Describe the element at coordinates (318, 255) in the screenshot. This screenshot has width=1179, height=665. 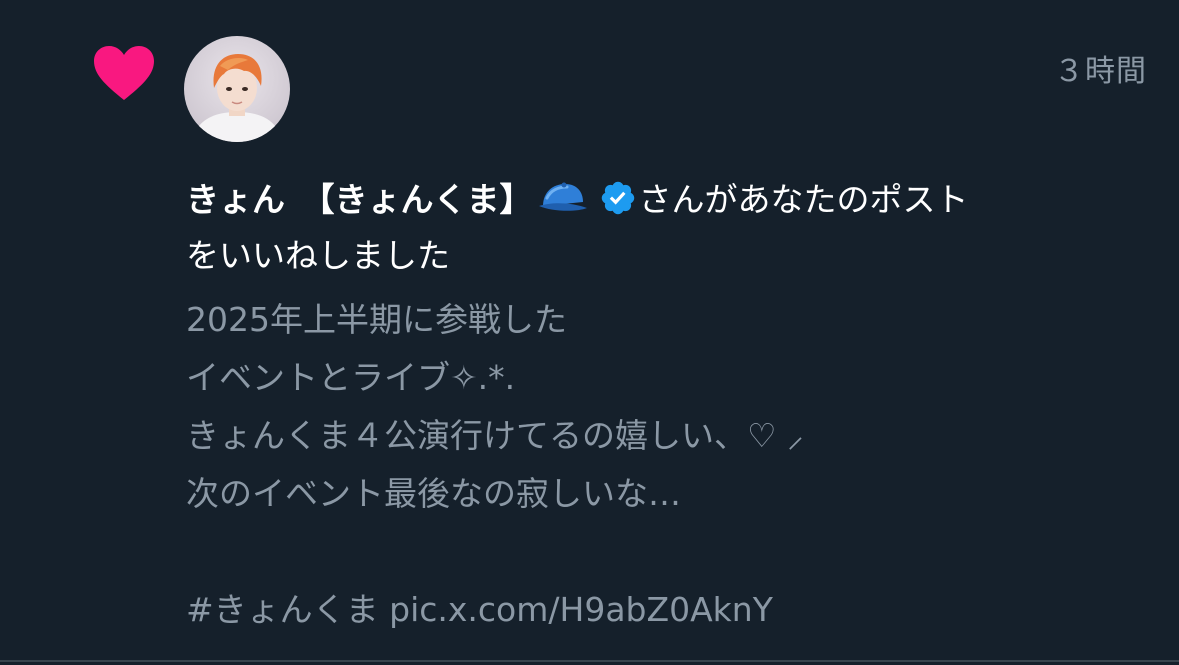
I see `action-text-line2: をいいねしました` at that location.